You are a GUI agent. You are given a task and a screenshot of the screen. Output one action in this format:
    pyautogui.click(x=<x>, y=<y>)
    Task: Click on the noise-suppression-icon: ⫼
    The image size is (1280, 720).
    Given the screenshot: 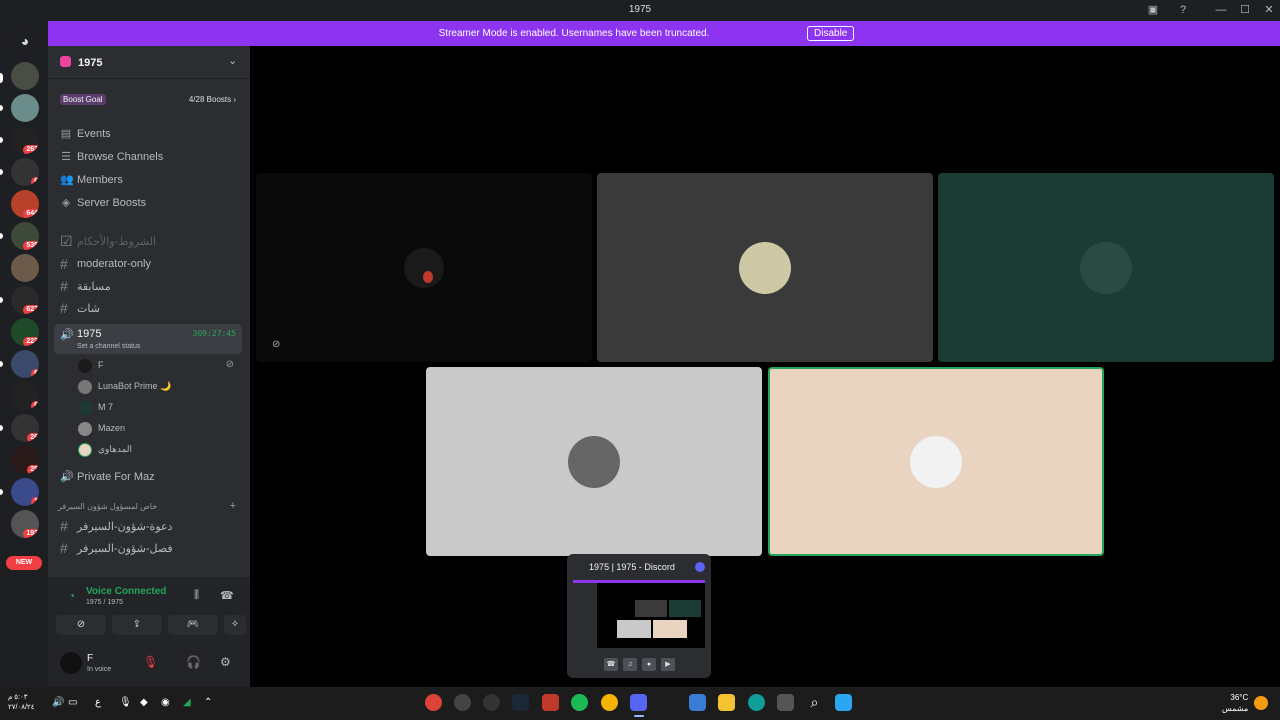 What is the action you would take?
    pyautogui.click(x=196, y=595)
    